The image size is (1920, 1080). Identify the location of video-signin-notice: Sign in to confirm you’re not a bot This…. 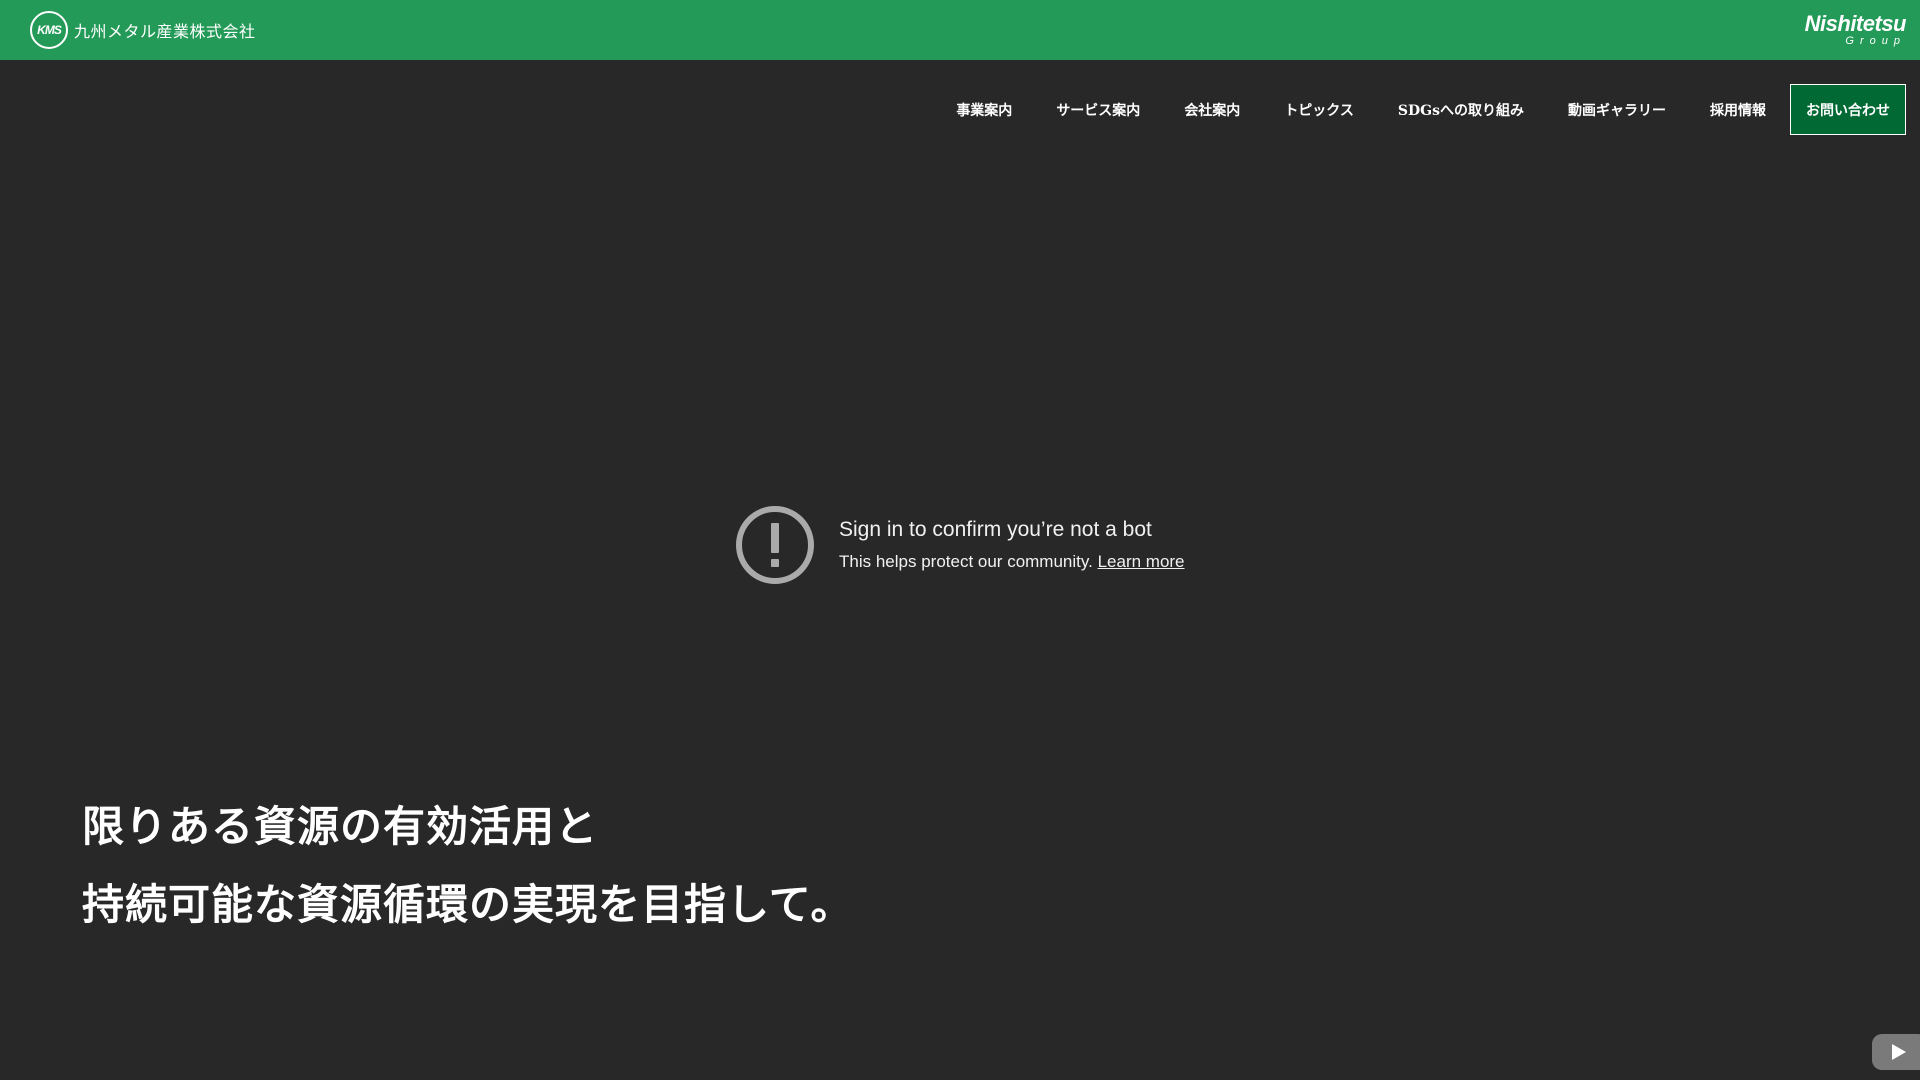
(960, 545).